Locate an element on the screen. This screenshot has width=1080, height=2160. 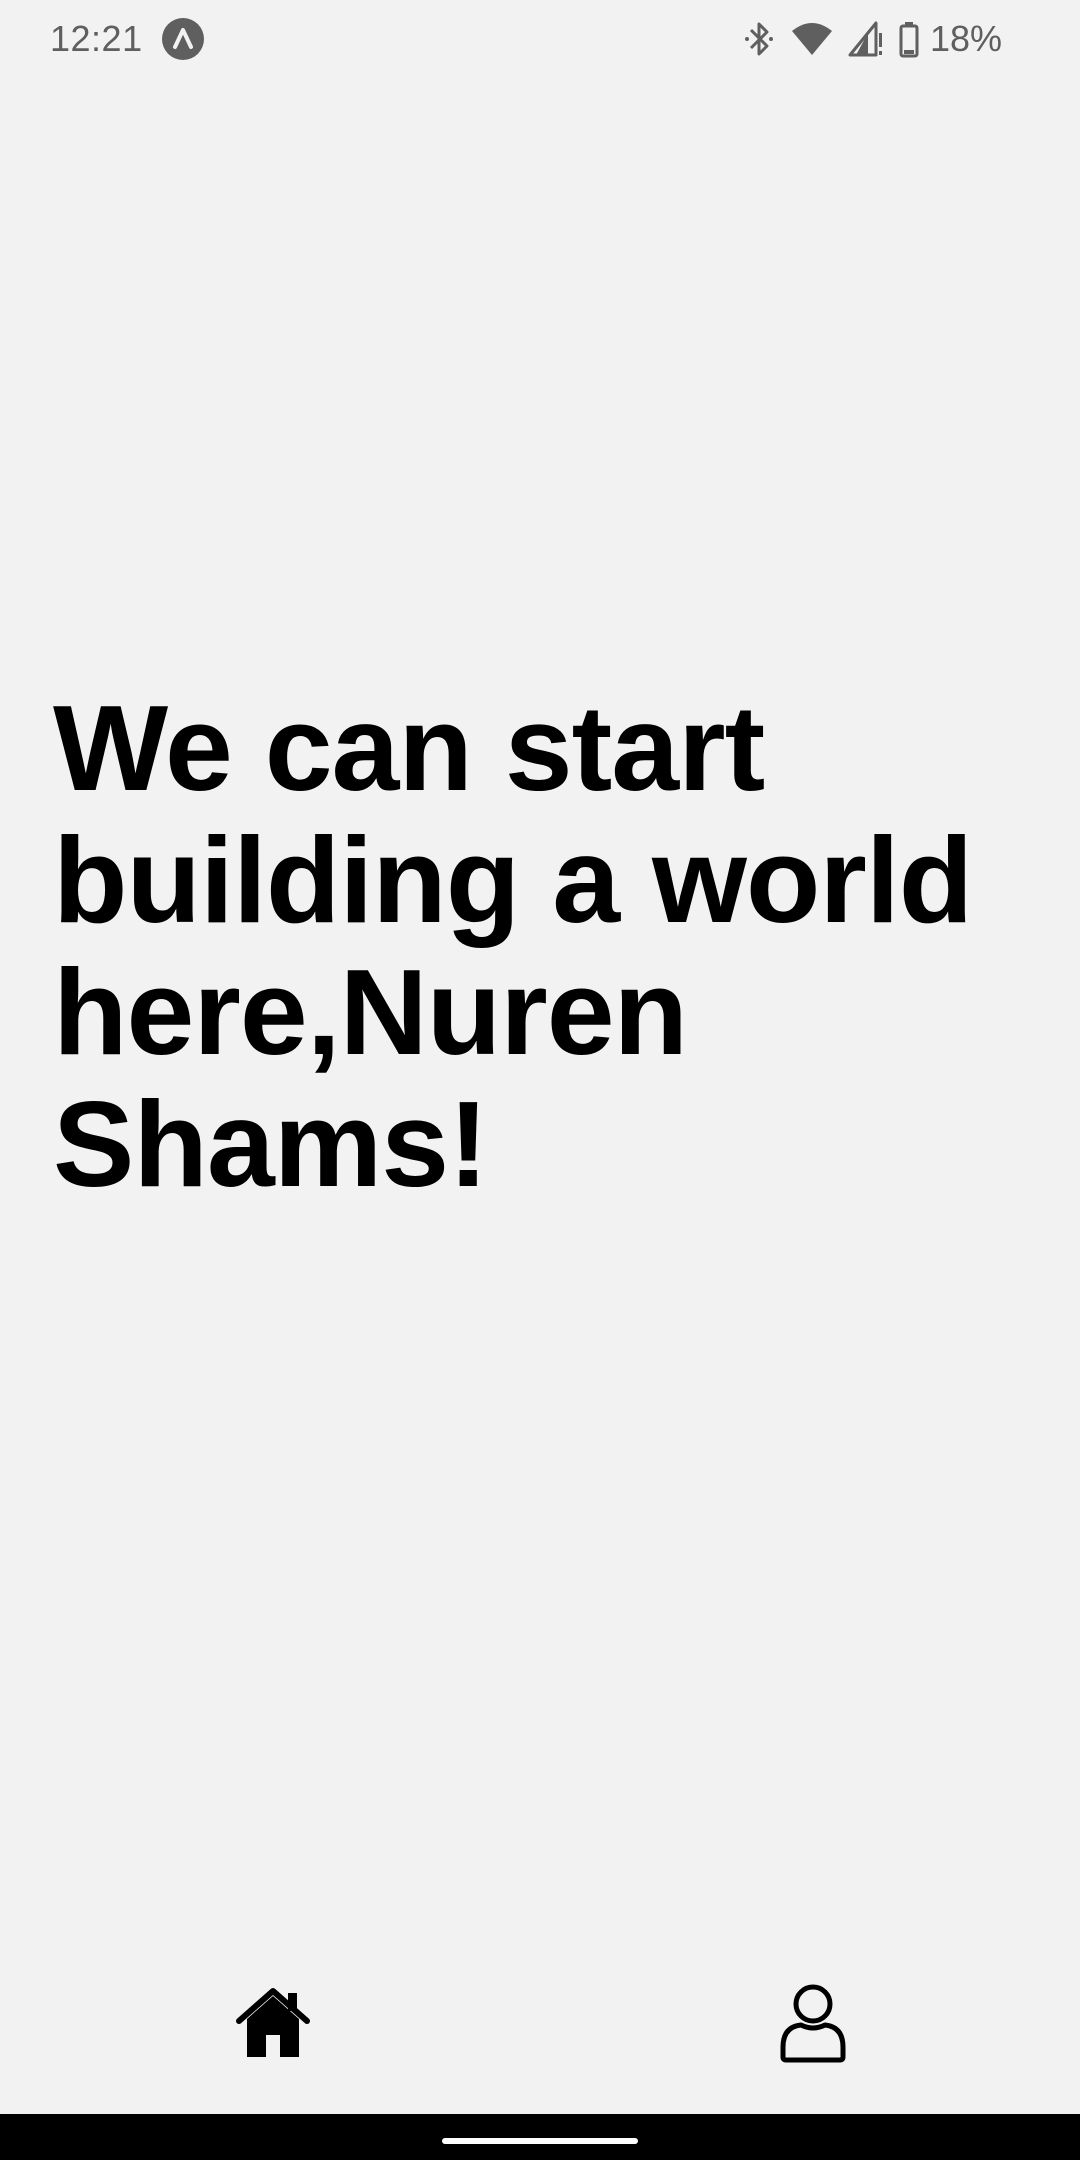
bottom-nav is located at coordinates (540, 2035).